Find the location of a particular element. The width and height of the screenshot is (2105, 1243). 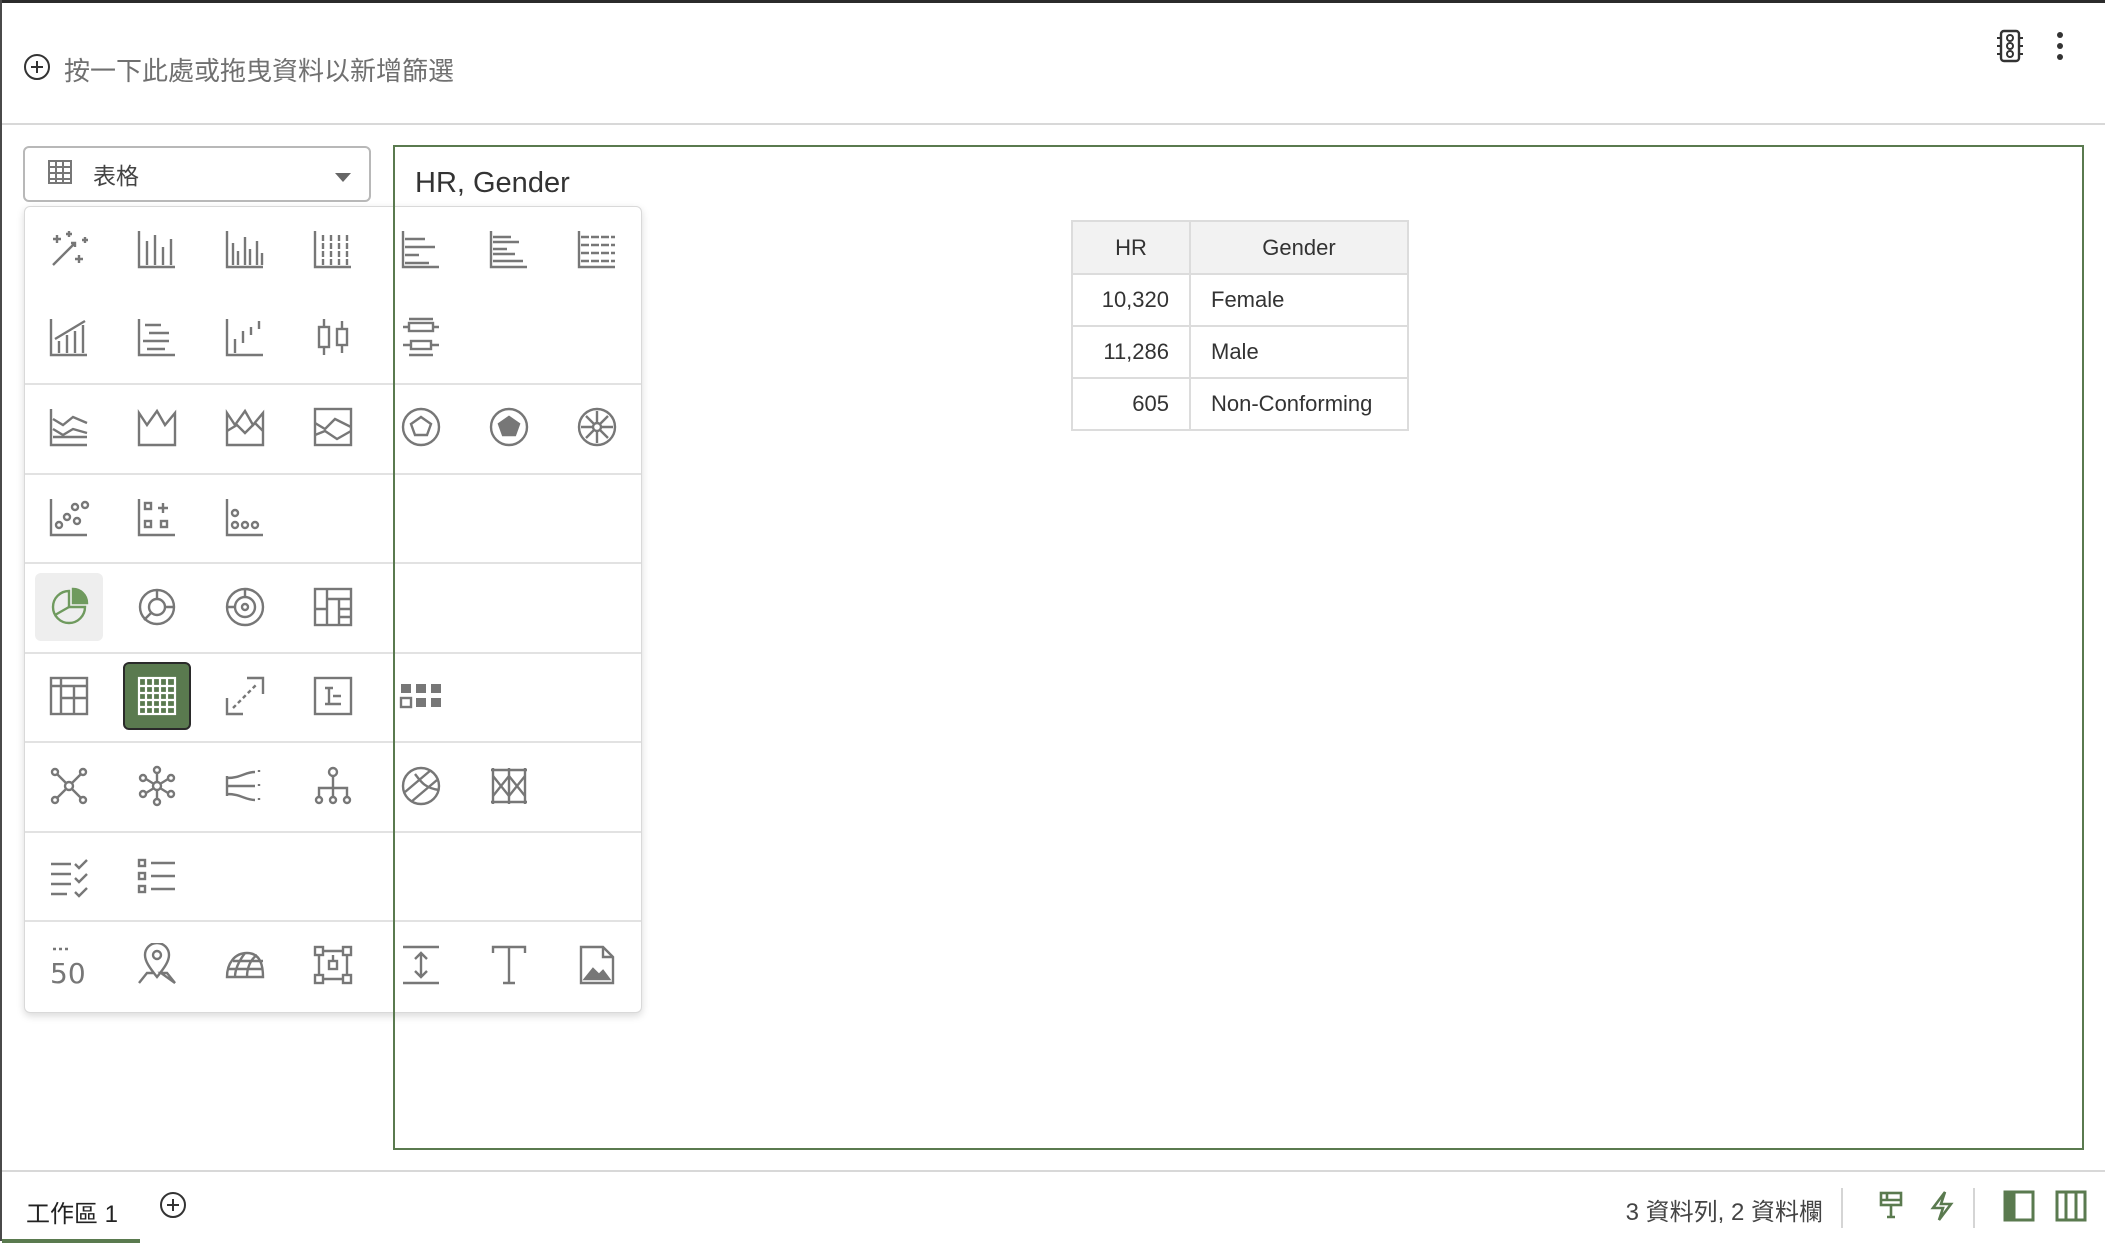

pie-chart-icon is located at coordinates (69, 607).